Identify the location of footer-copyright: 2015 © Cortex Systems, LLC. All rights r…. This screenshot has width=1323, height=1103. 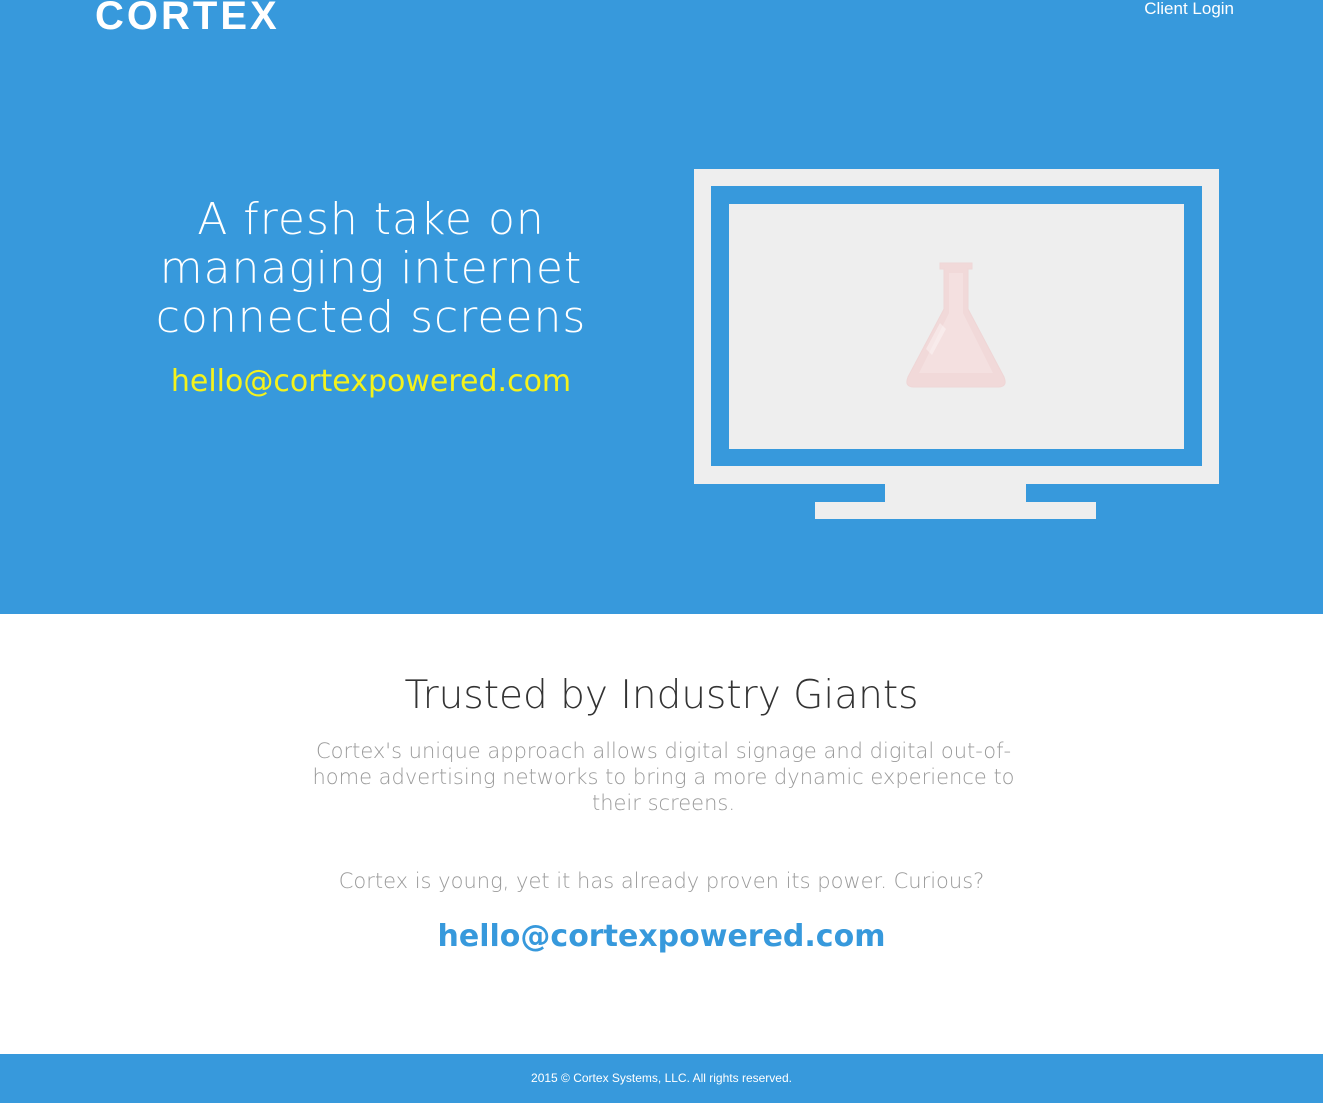
(661, 1078).